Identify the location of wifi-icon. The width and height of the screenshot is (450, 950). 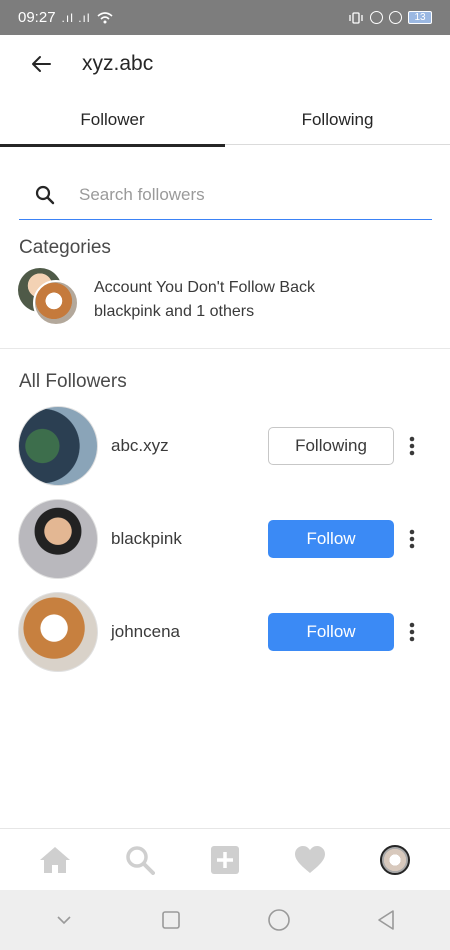
(105, 17).